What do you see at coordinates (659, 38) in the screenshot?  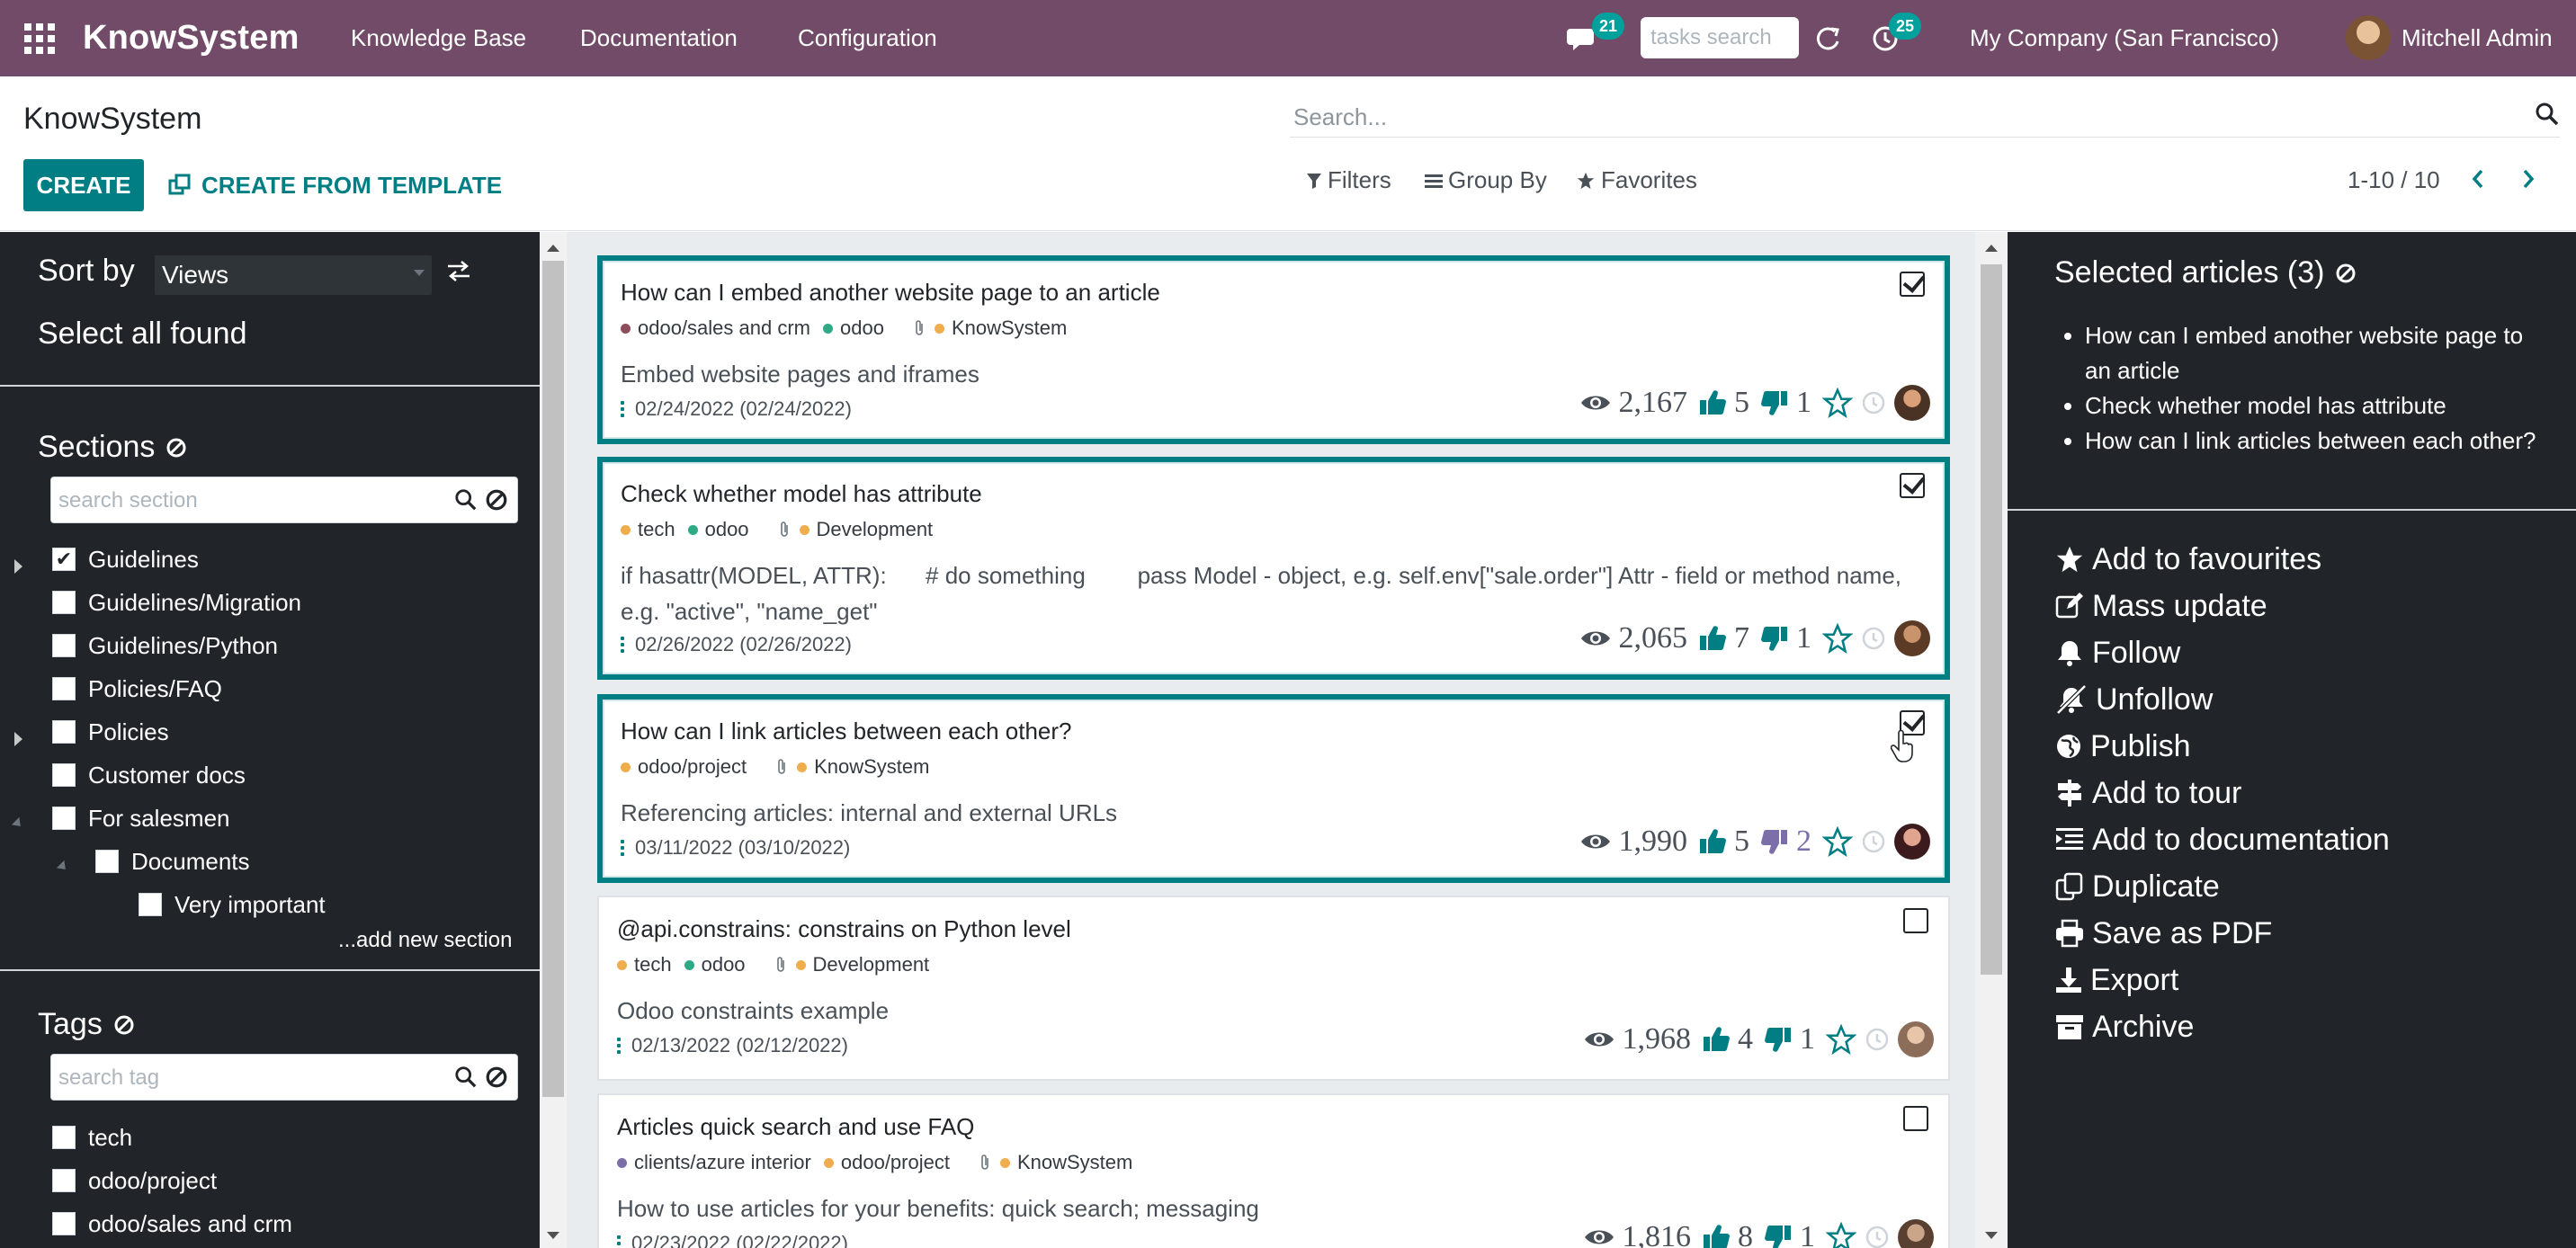 I see `menu-documentation: Documentation` at bounding box center [659, 38].